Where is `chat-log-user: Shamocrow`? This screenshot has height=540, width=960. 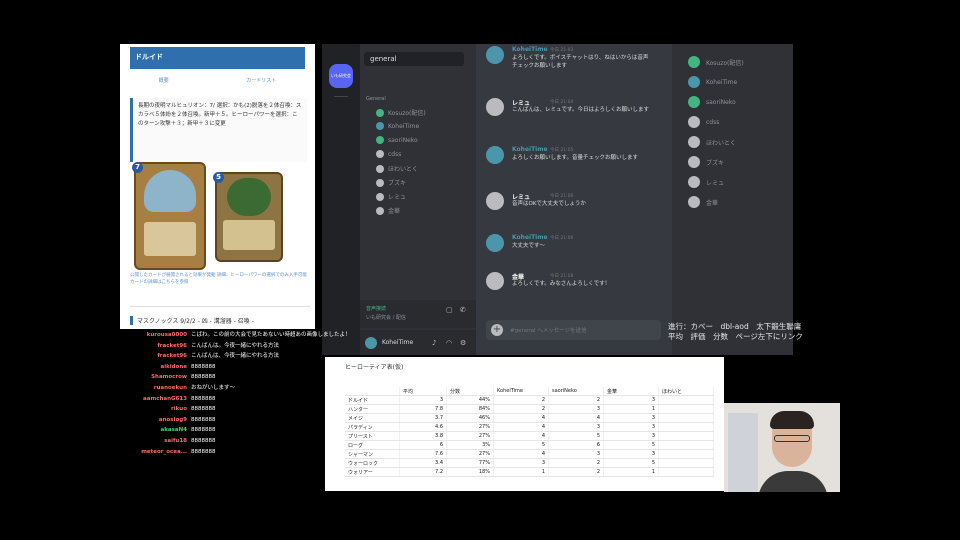 chat-log-user: Shamocrow is located at coordinates (169, 377).